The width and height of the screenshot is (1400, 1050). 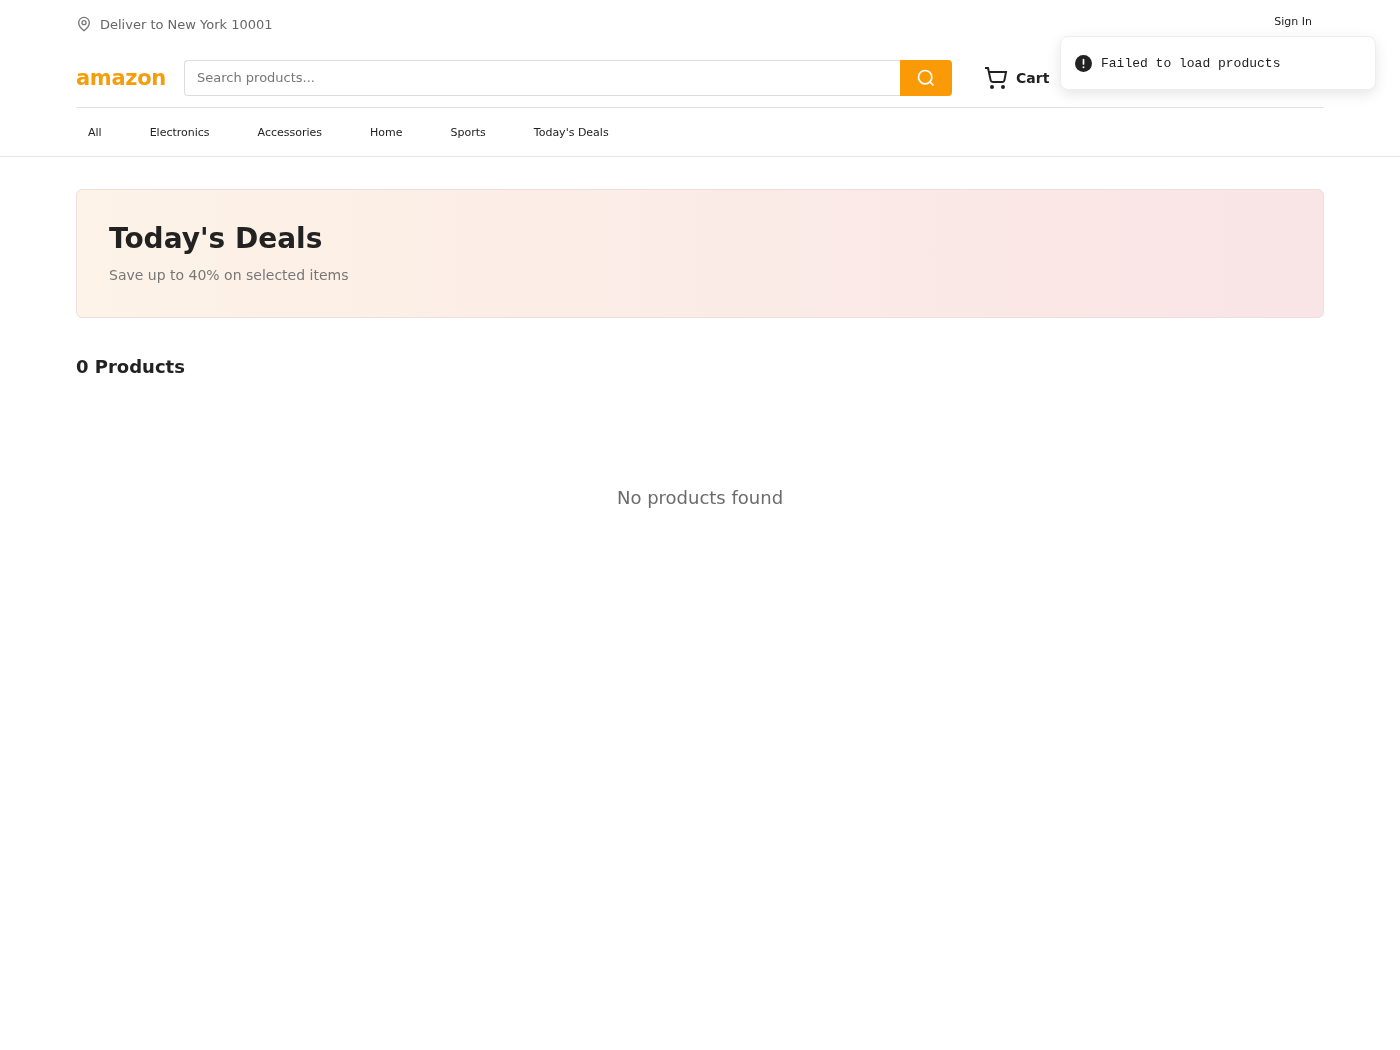 I want to click on location-pin-icon, so click(x=84, y=24).